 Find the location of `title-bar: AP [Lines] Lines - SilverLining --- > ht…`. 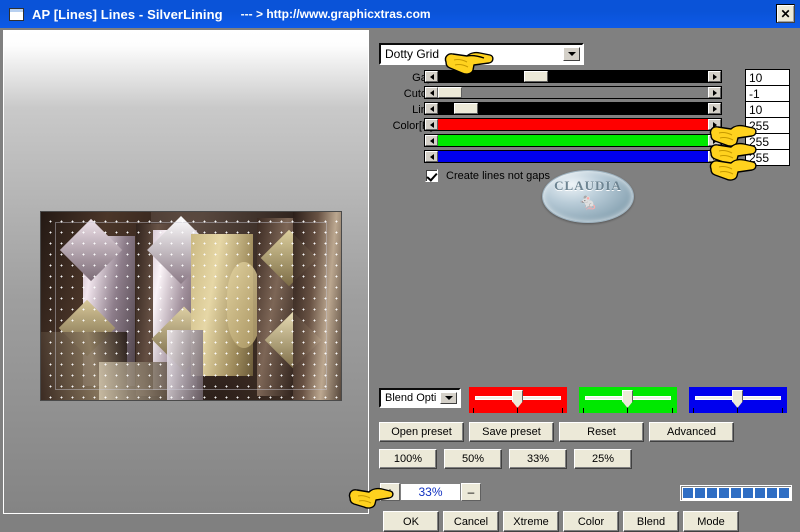

title-bar: AP [Lines] Lines - SilverLining --- > ht… is located at coordinates (400, 14).